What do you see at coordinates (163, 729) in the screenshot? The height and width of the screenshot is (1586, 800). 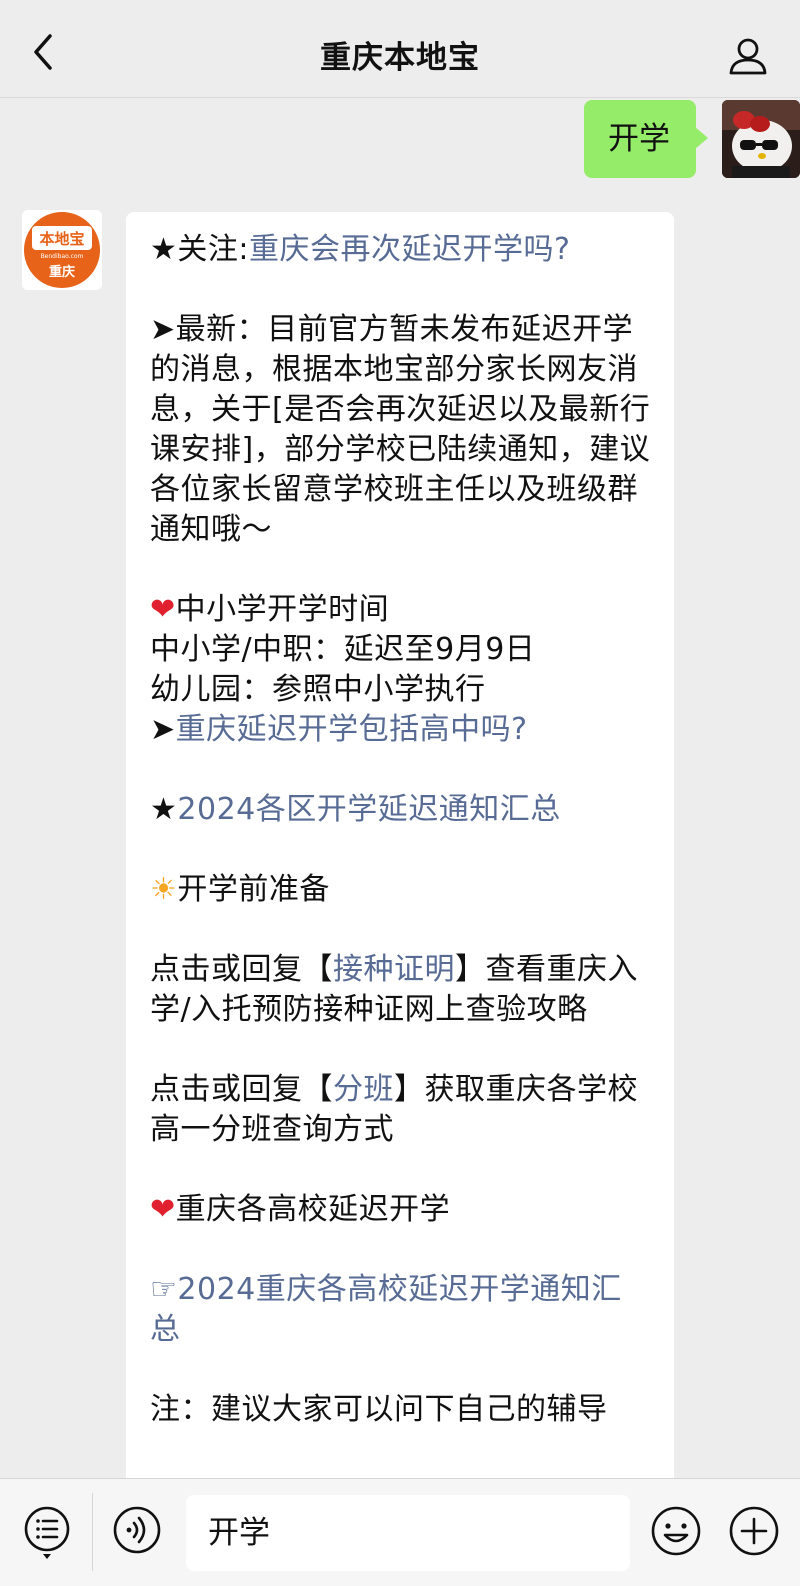 I see `arrow-icon: ➤` at bounding box center [163, 729].